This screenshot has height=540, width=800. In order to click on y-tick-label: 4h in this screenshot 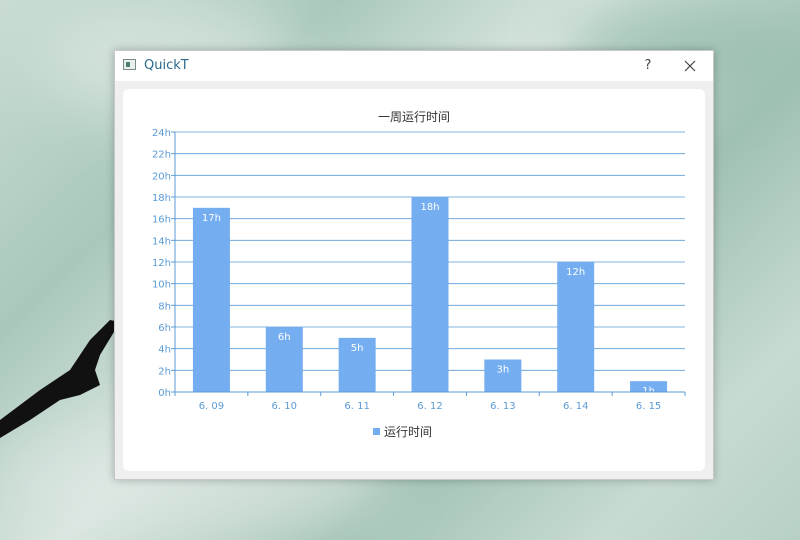, I will do `click(164, 350)`.